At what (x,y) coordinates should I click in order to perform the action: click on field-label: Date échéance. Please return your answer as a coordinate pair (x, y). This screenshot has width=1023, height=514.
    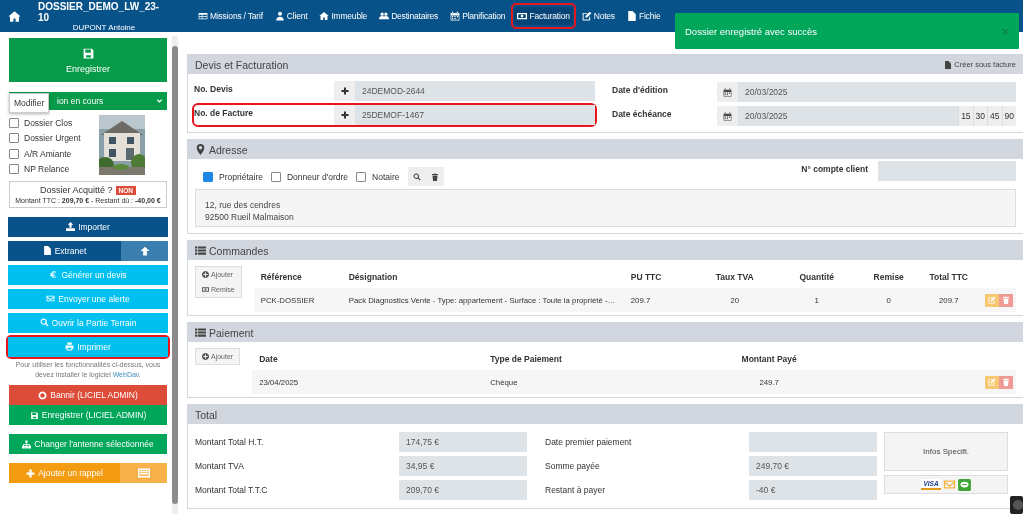
    Looking at the image, I should click on (642, 113).